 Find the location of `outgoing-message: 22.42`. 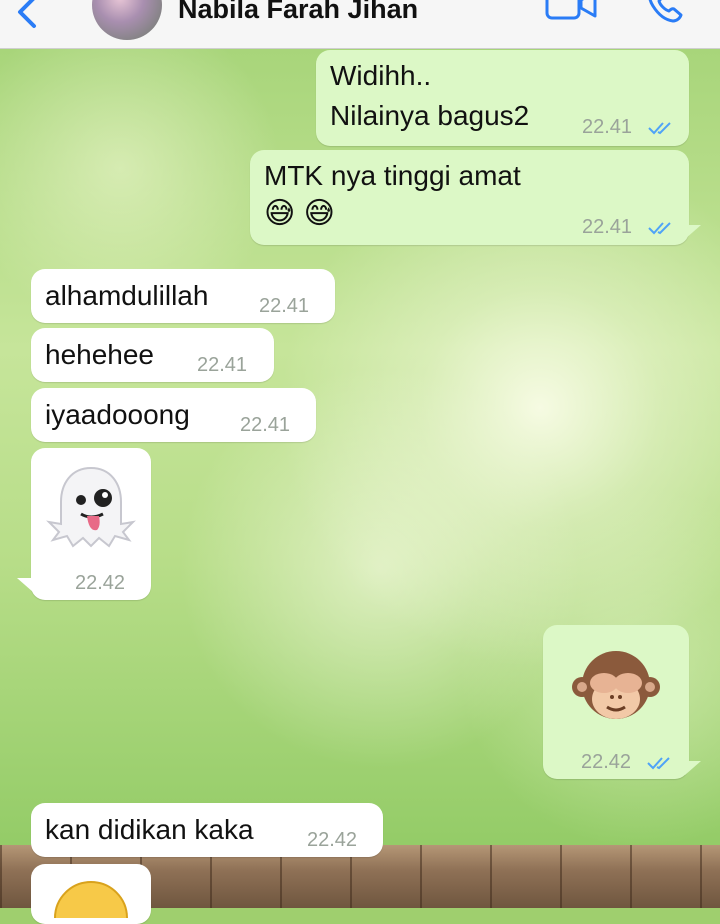

outgoing-message: 22.42 is located at coordinates (622, 702).